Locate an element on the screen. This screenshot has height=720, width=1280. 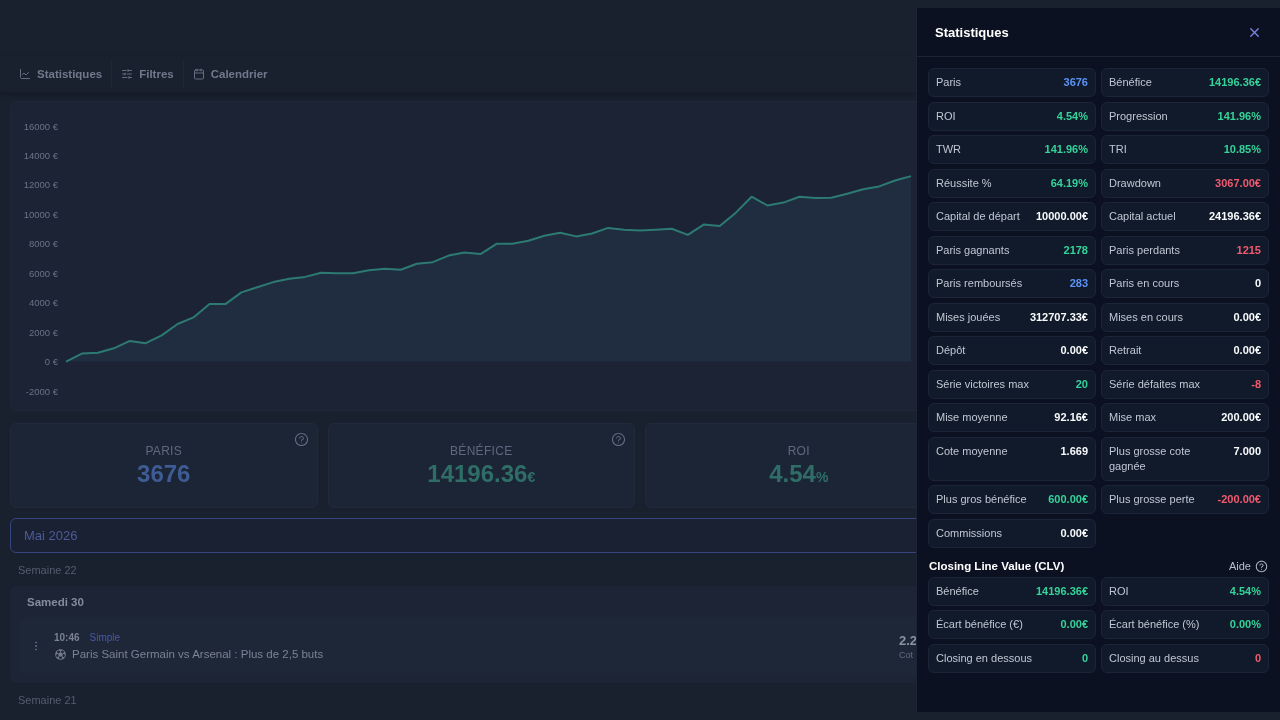
stat-label: Progression is located at coordinates (1138, 116).